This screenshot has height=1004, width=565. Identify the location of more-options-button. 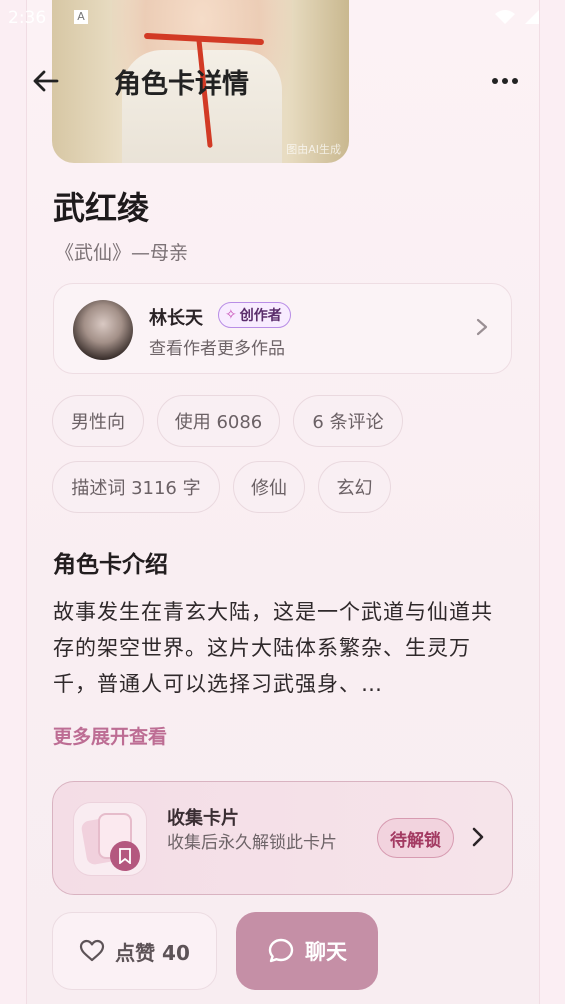
(505, 81).